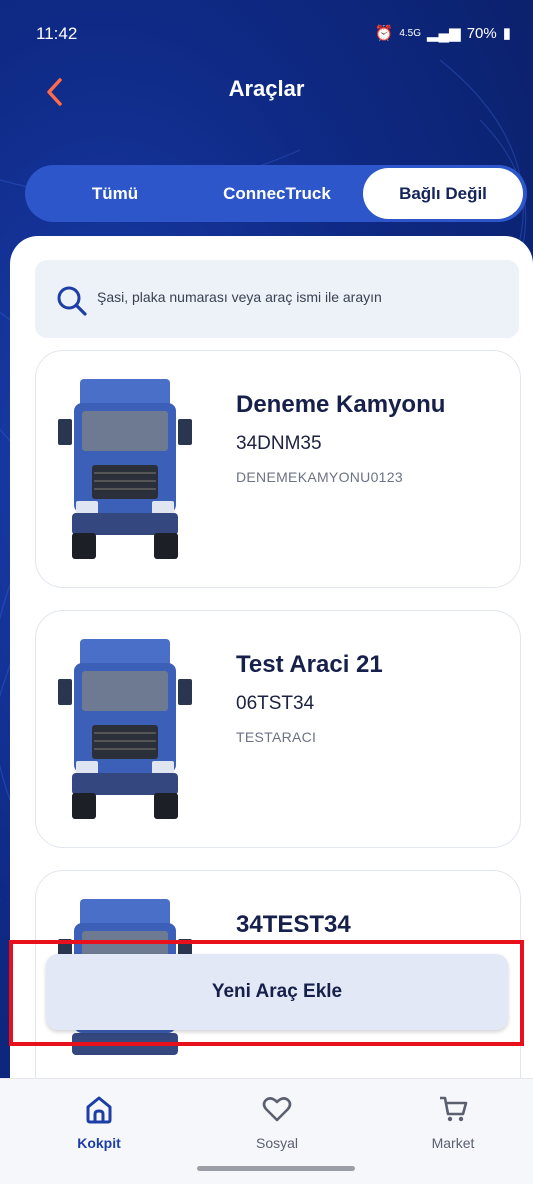 The image size is (533, 1184). I want to click on nav-label: Market, so click(453, 1143).